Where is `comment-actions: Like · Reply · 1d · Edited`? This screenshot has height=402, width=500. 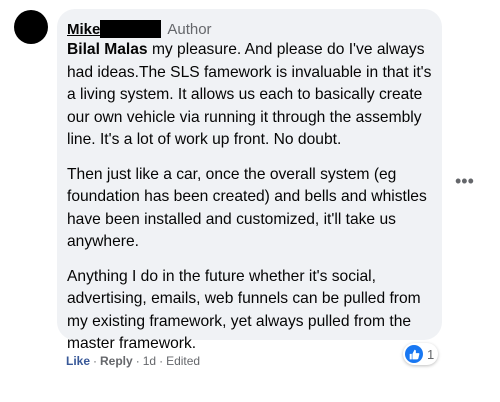
comment-actions: Like · Reply · 1d · Edited is located at coordinates (133, 361).